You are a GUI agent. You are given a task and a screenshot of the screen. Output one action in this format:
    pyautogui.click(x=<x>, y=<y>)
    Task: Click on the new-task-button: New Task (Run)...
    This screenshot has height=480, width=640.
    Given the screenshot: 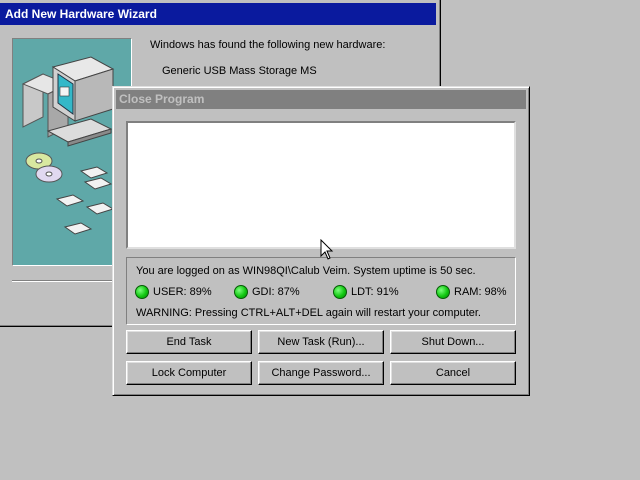 What is the action you would take?
    pyautogui.click(x=321, y=342)
    